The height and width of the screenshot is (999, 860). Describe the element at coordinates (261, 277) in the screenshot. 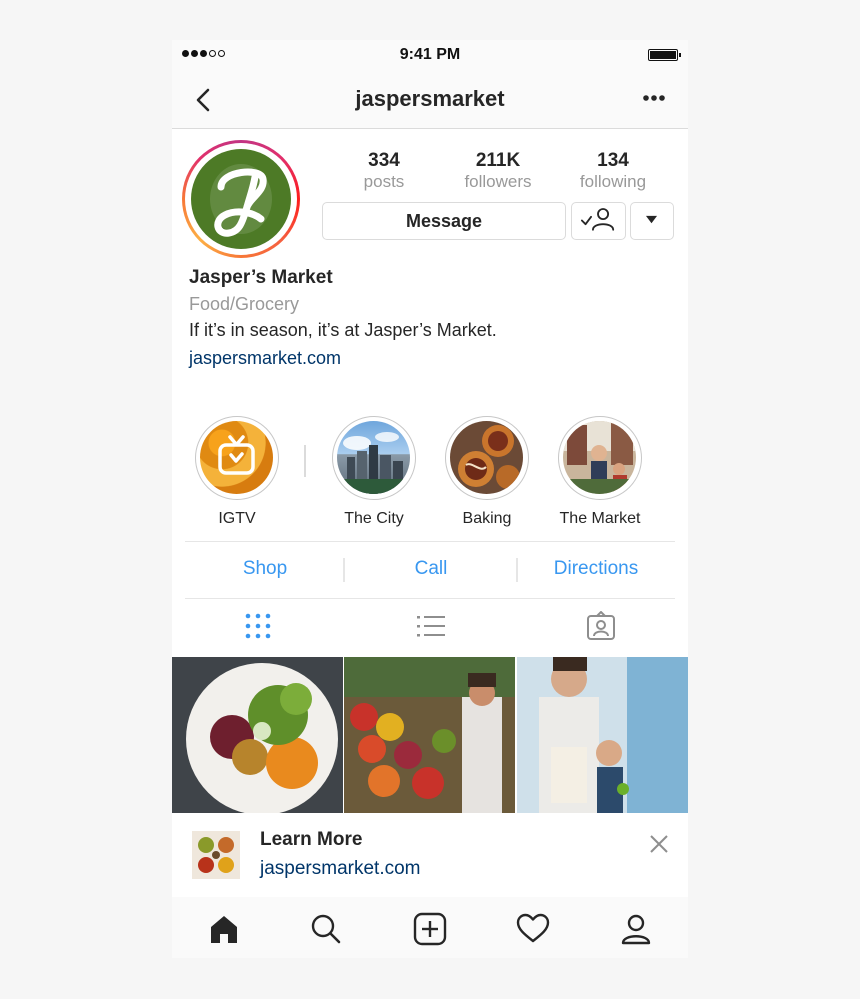

I see `profile-name: Jasper’s Market` at that location.